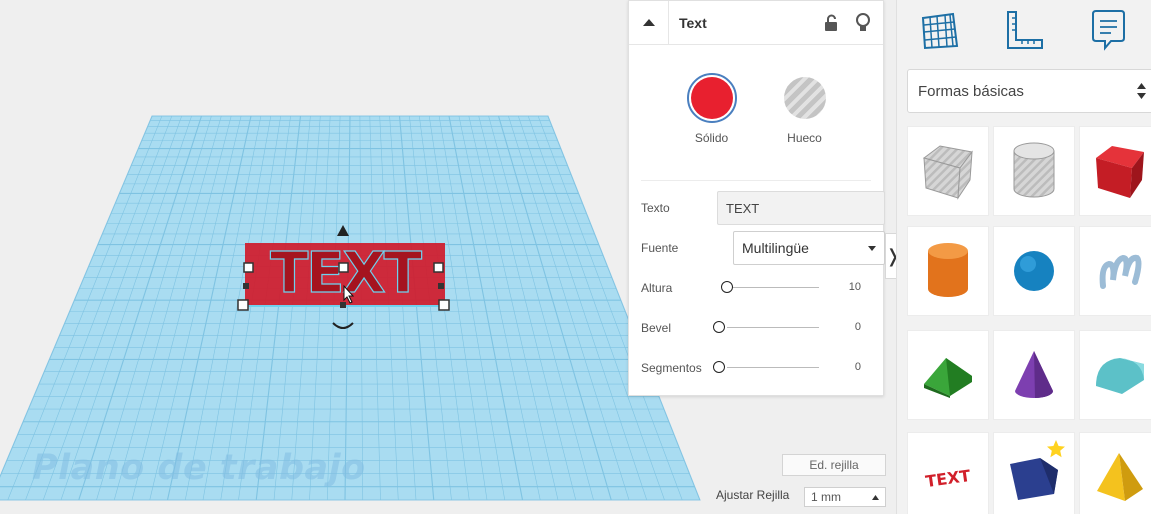 This screenshot has height=514, width=1151. Describe the element at coordinates (834, 465) in the screenshot. I see `edit-grid-button: Ed. rejilla` at that location.